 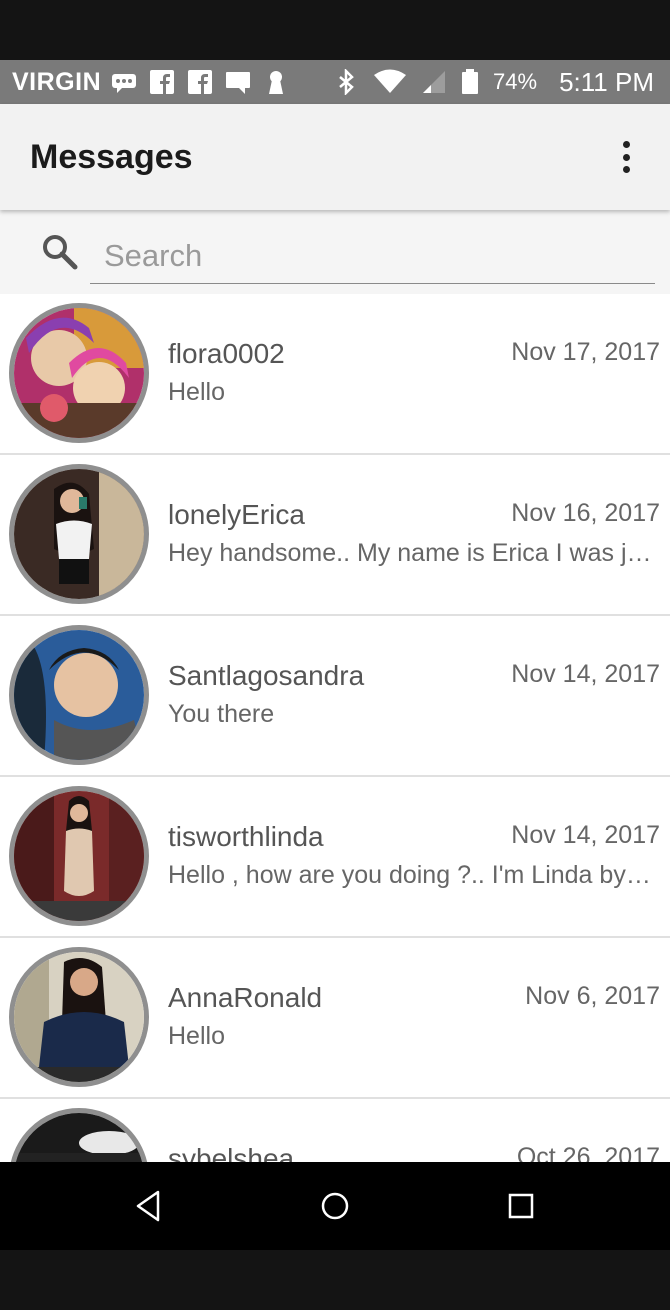 What do you see at coordinates (57, 81) in the screenshot?
I see `carrier-label: VIRGIN` at bounding box center [57, 81].